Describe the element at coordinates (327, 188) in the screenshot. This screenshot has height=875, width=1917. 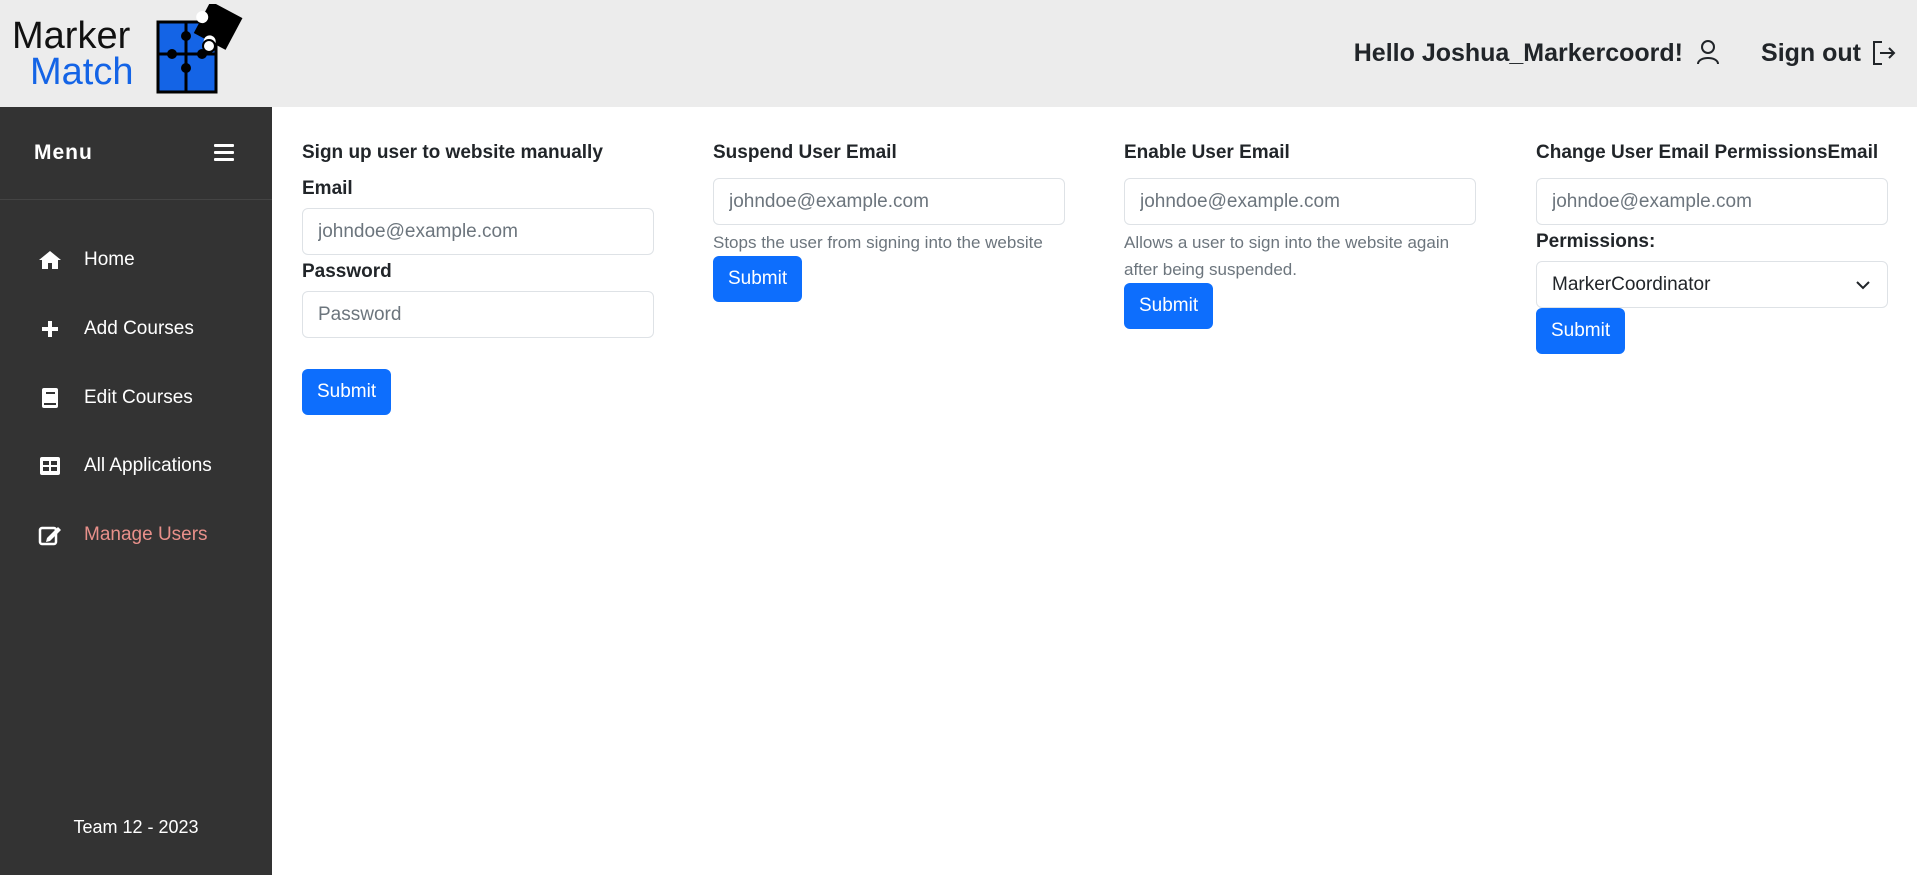
I see `signup-email-label: Email` at that location.